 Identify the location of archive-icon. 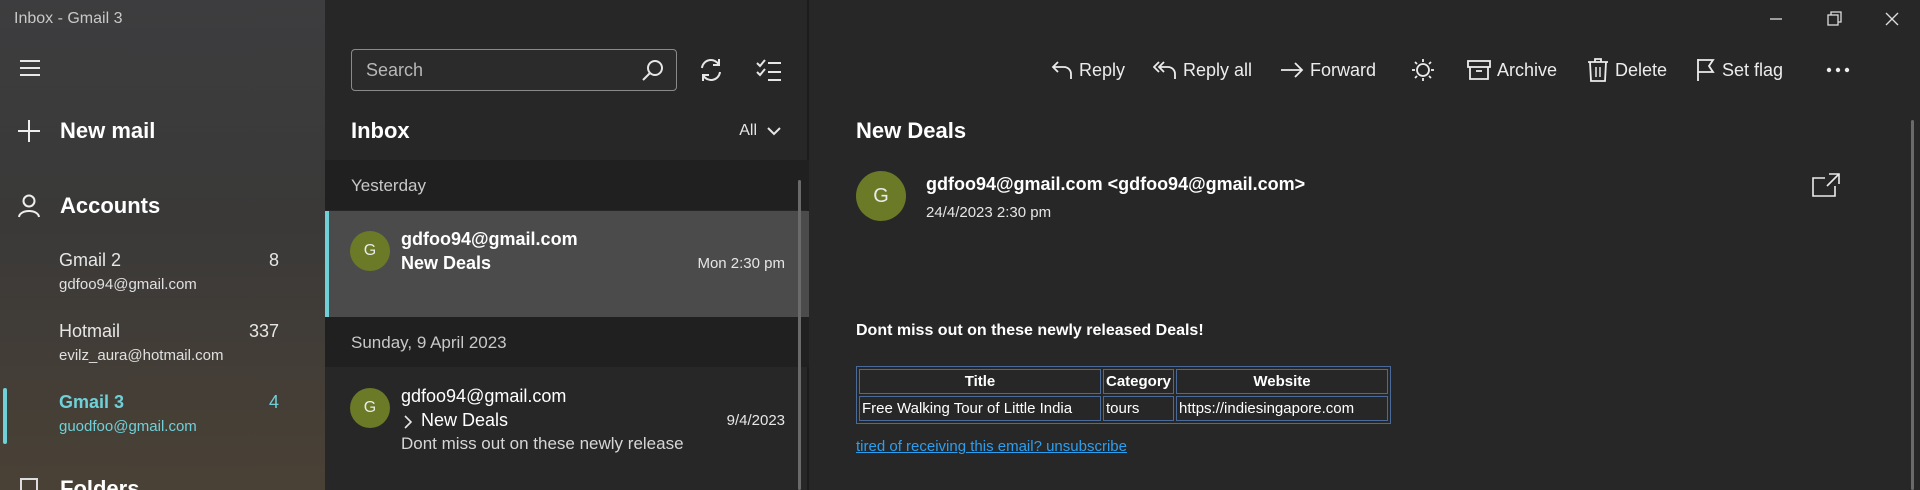
(1479, 70).